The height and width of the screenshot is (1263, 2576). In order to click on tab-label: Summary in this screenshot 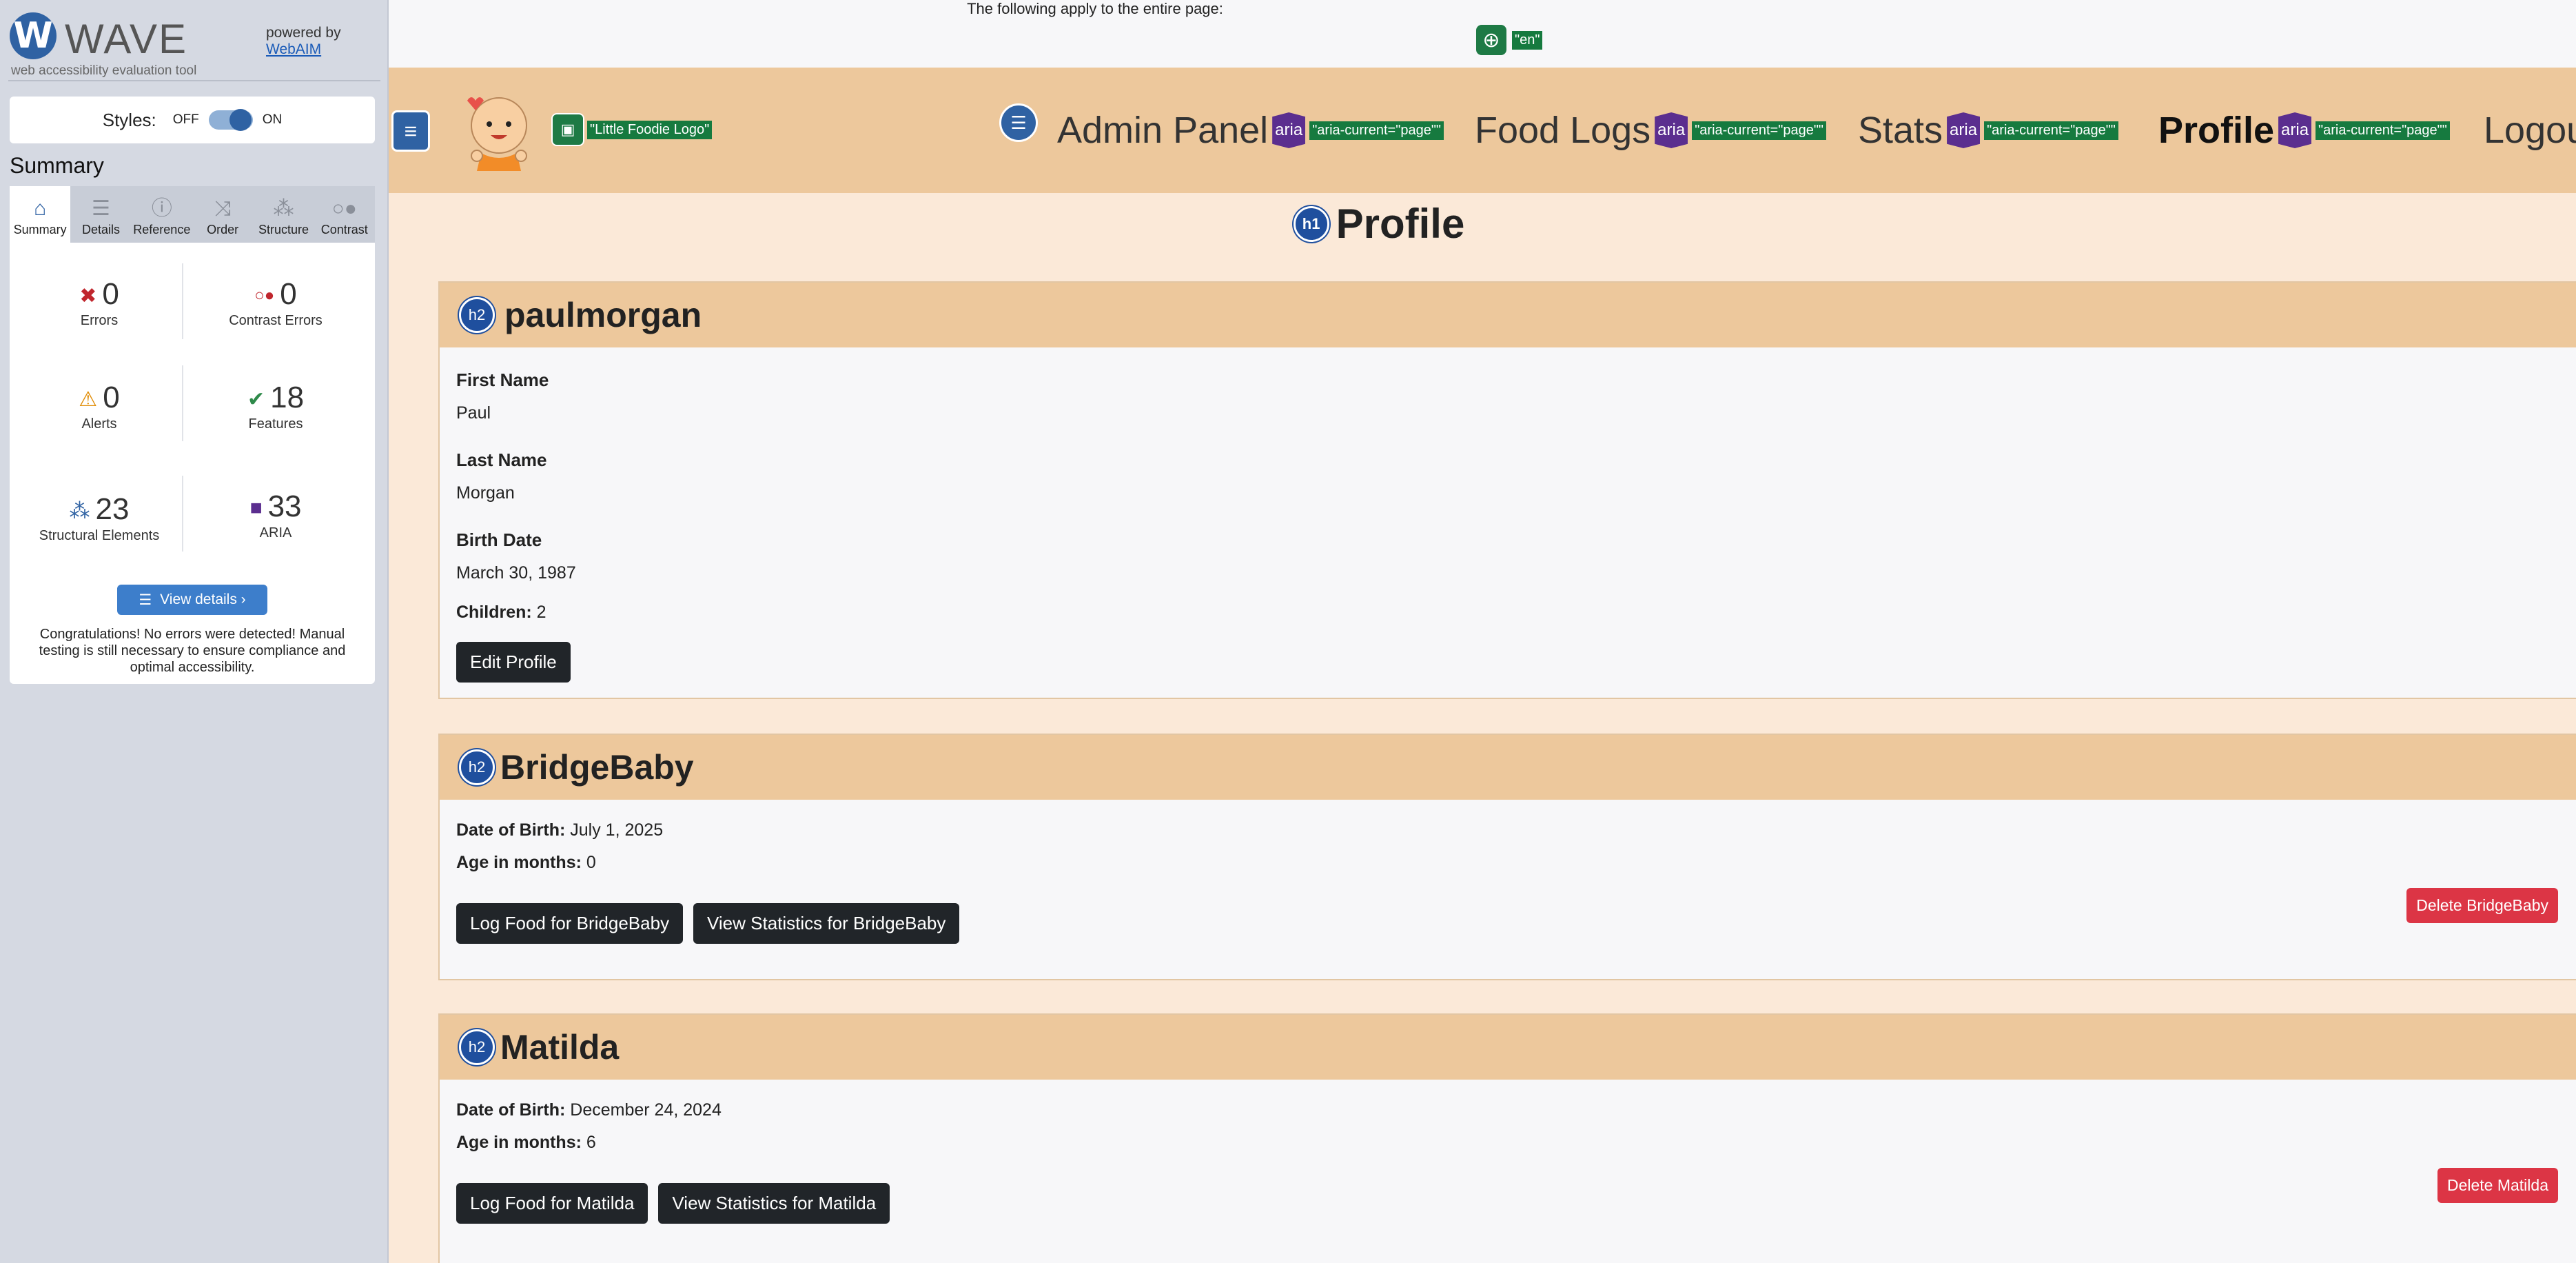, I will do `click(40, 229)`.